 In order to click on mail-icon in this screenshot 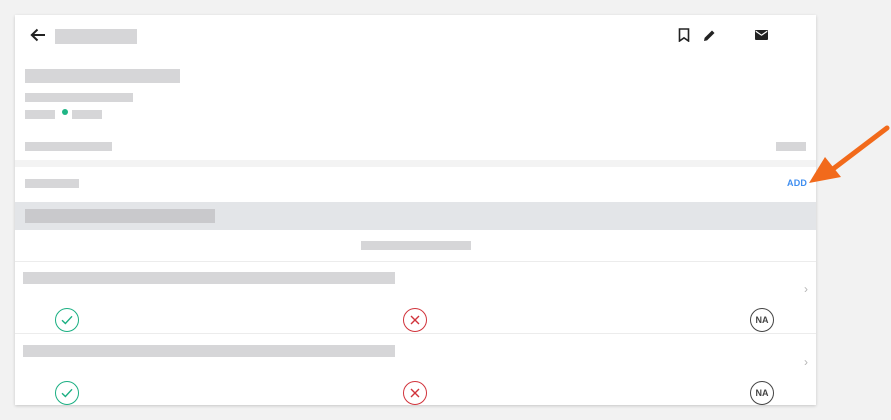, I will do `click(761, 35)`.